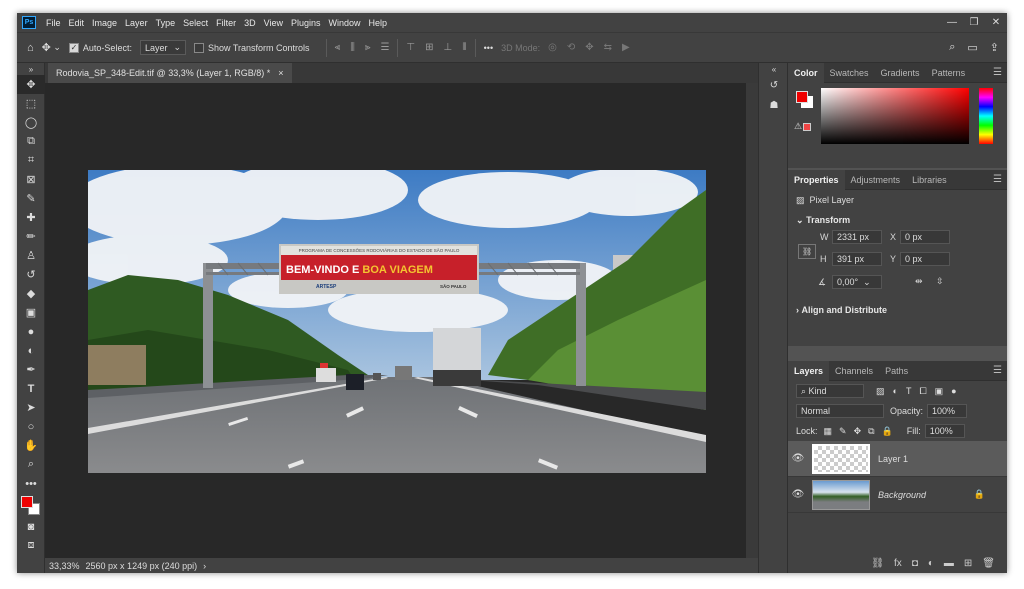 The width and height of the screenshot is (1024, 589). I want to click on layer-name: Layer 1, so click(893, 459).